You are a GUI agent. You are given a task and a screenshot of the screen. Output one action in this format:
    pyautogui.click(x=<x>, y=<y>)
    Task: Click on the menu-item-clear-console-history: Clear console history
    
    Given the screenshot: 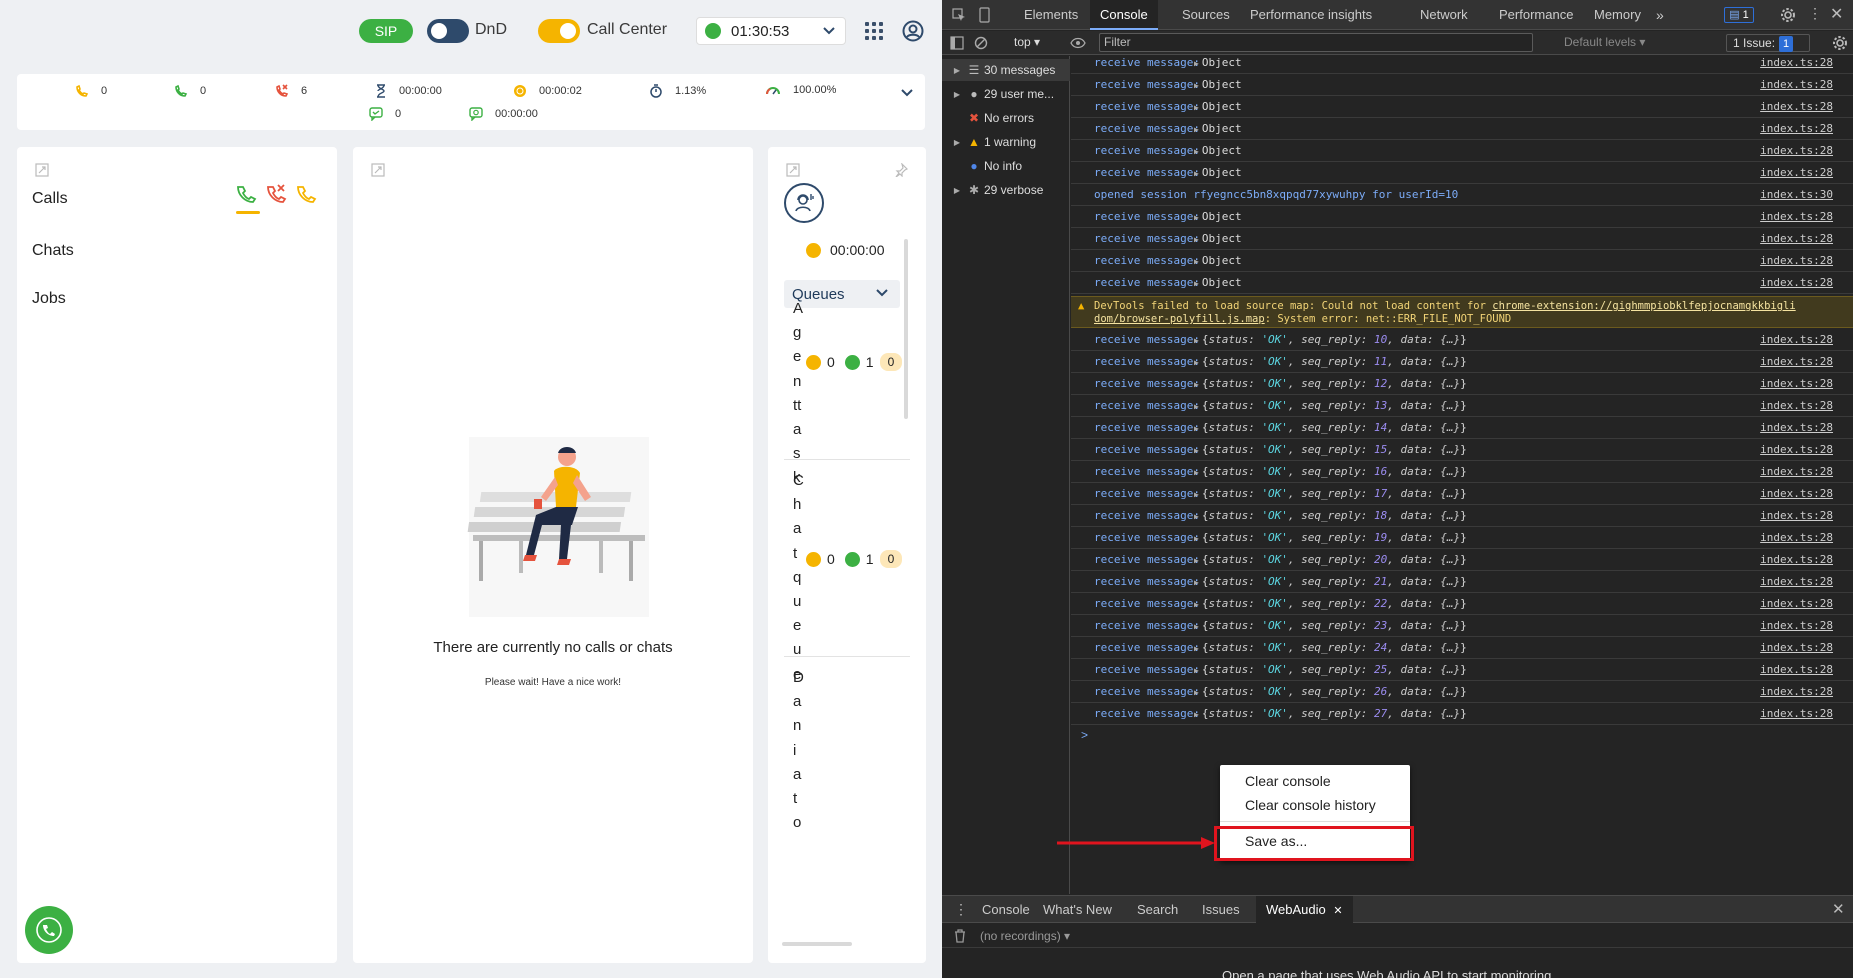 What is the action you would take?
    pyautogui.click(x=1310, y=805)
    